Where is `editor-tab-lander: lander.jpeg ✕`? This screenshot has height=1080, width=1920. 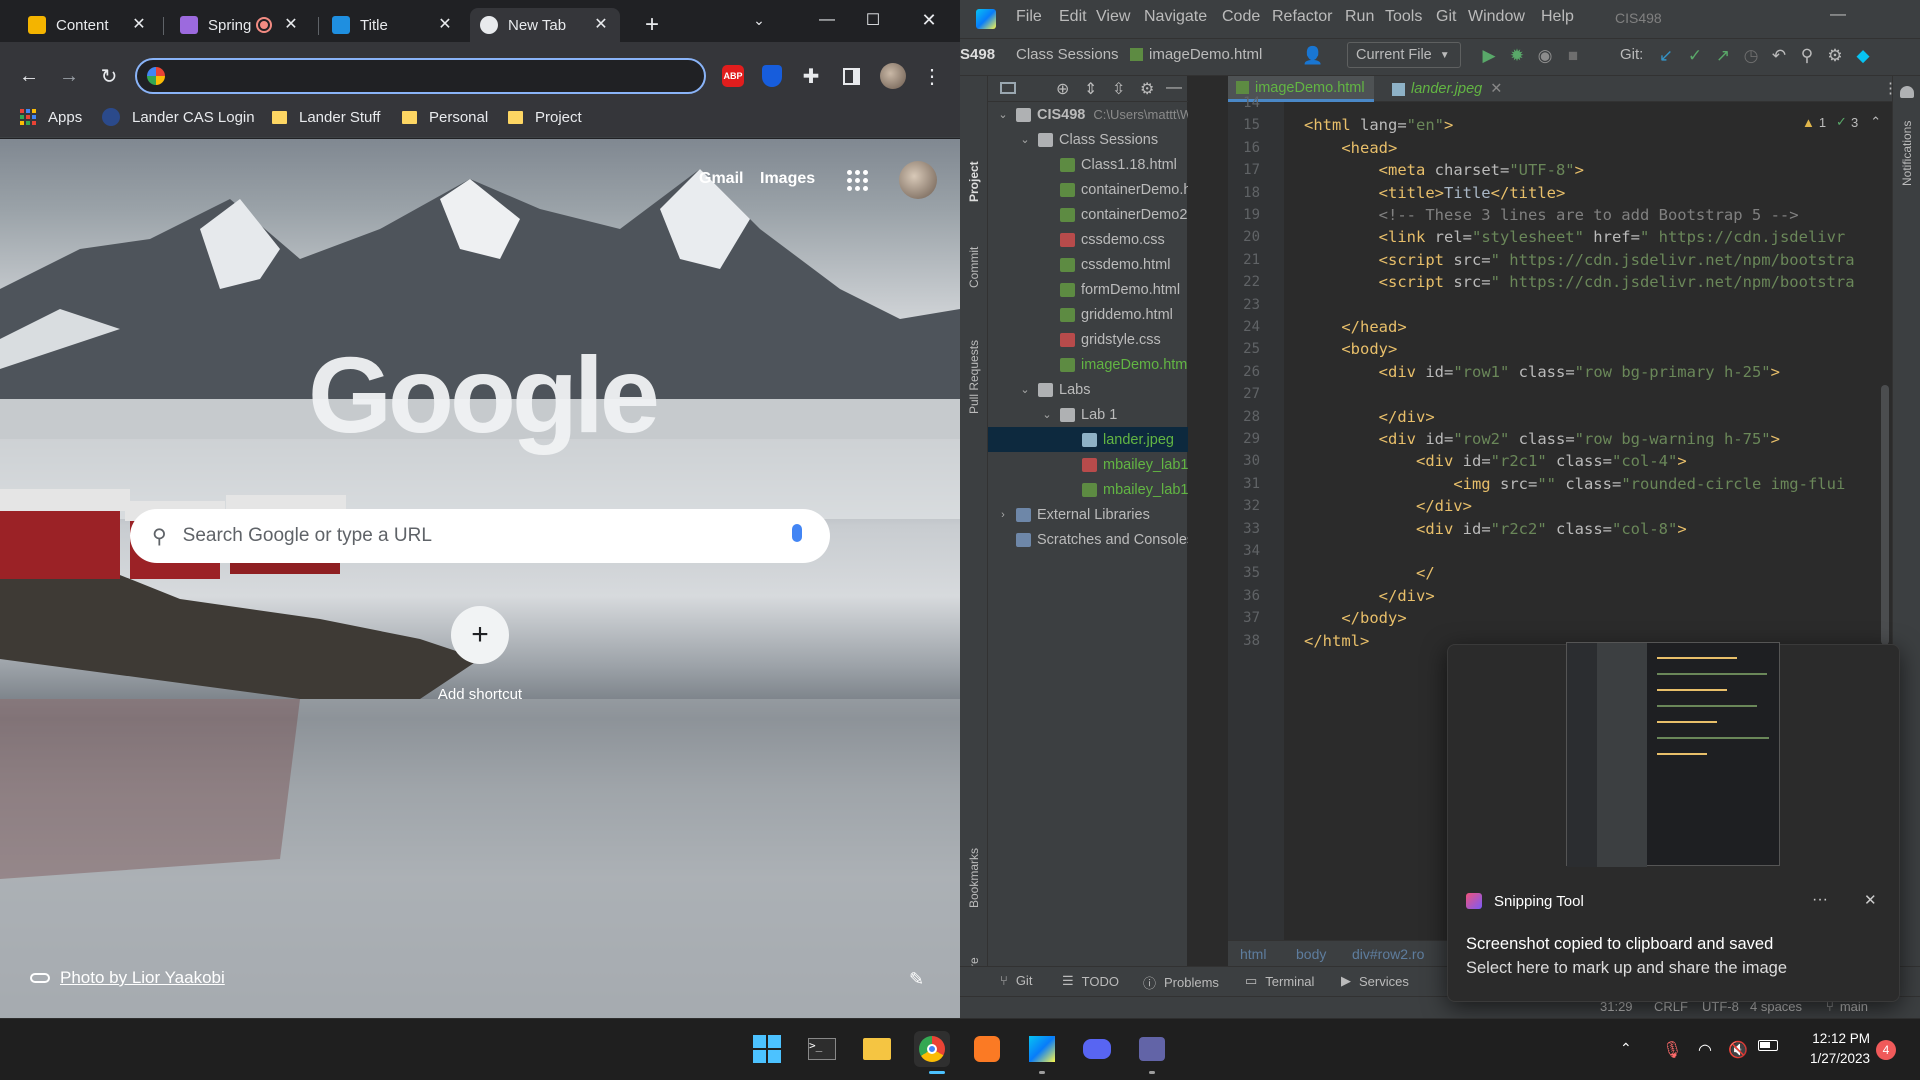
editor-tab-lander: lander.jpeg ✕ is located at coordinates (1449, 89).